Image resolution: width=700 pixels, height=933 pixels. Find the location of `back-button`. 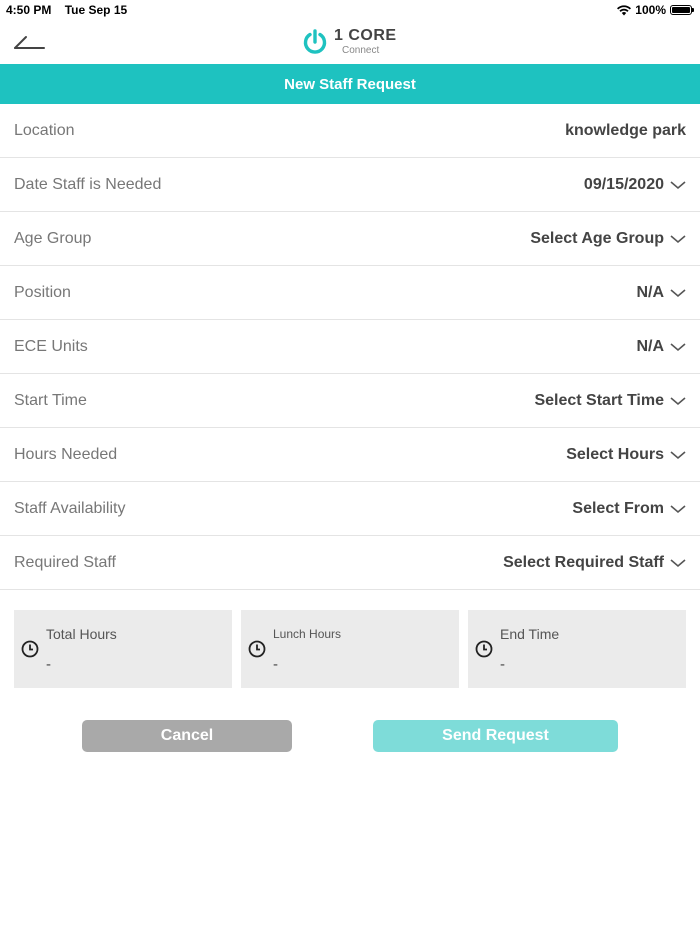

back-button is located at coordinates (30, 42).